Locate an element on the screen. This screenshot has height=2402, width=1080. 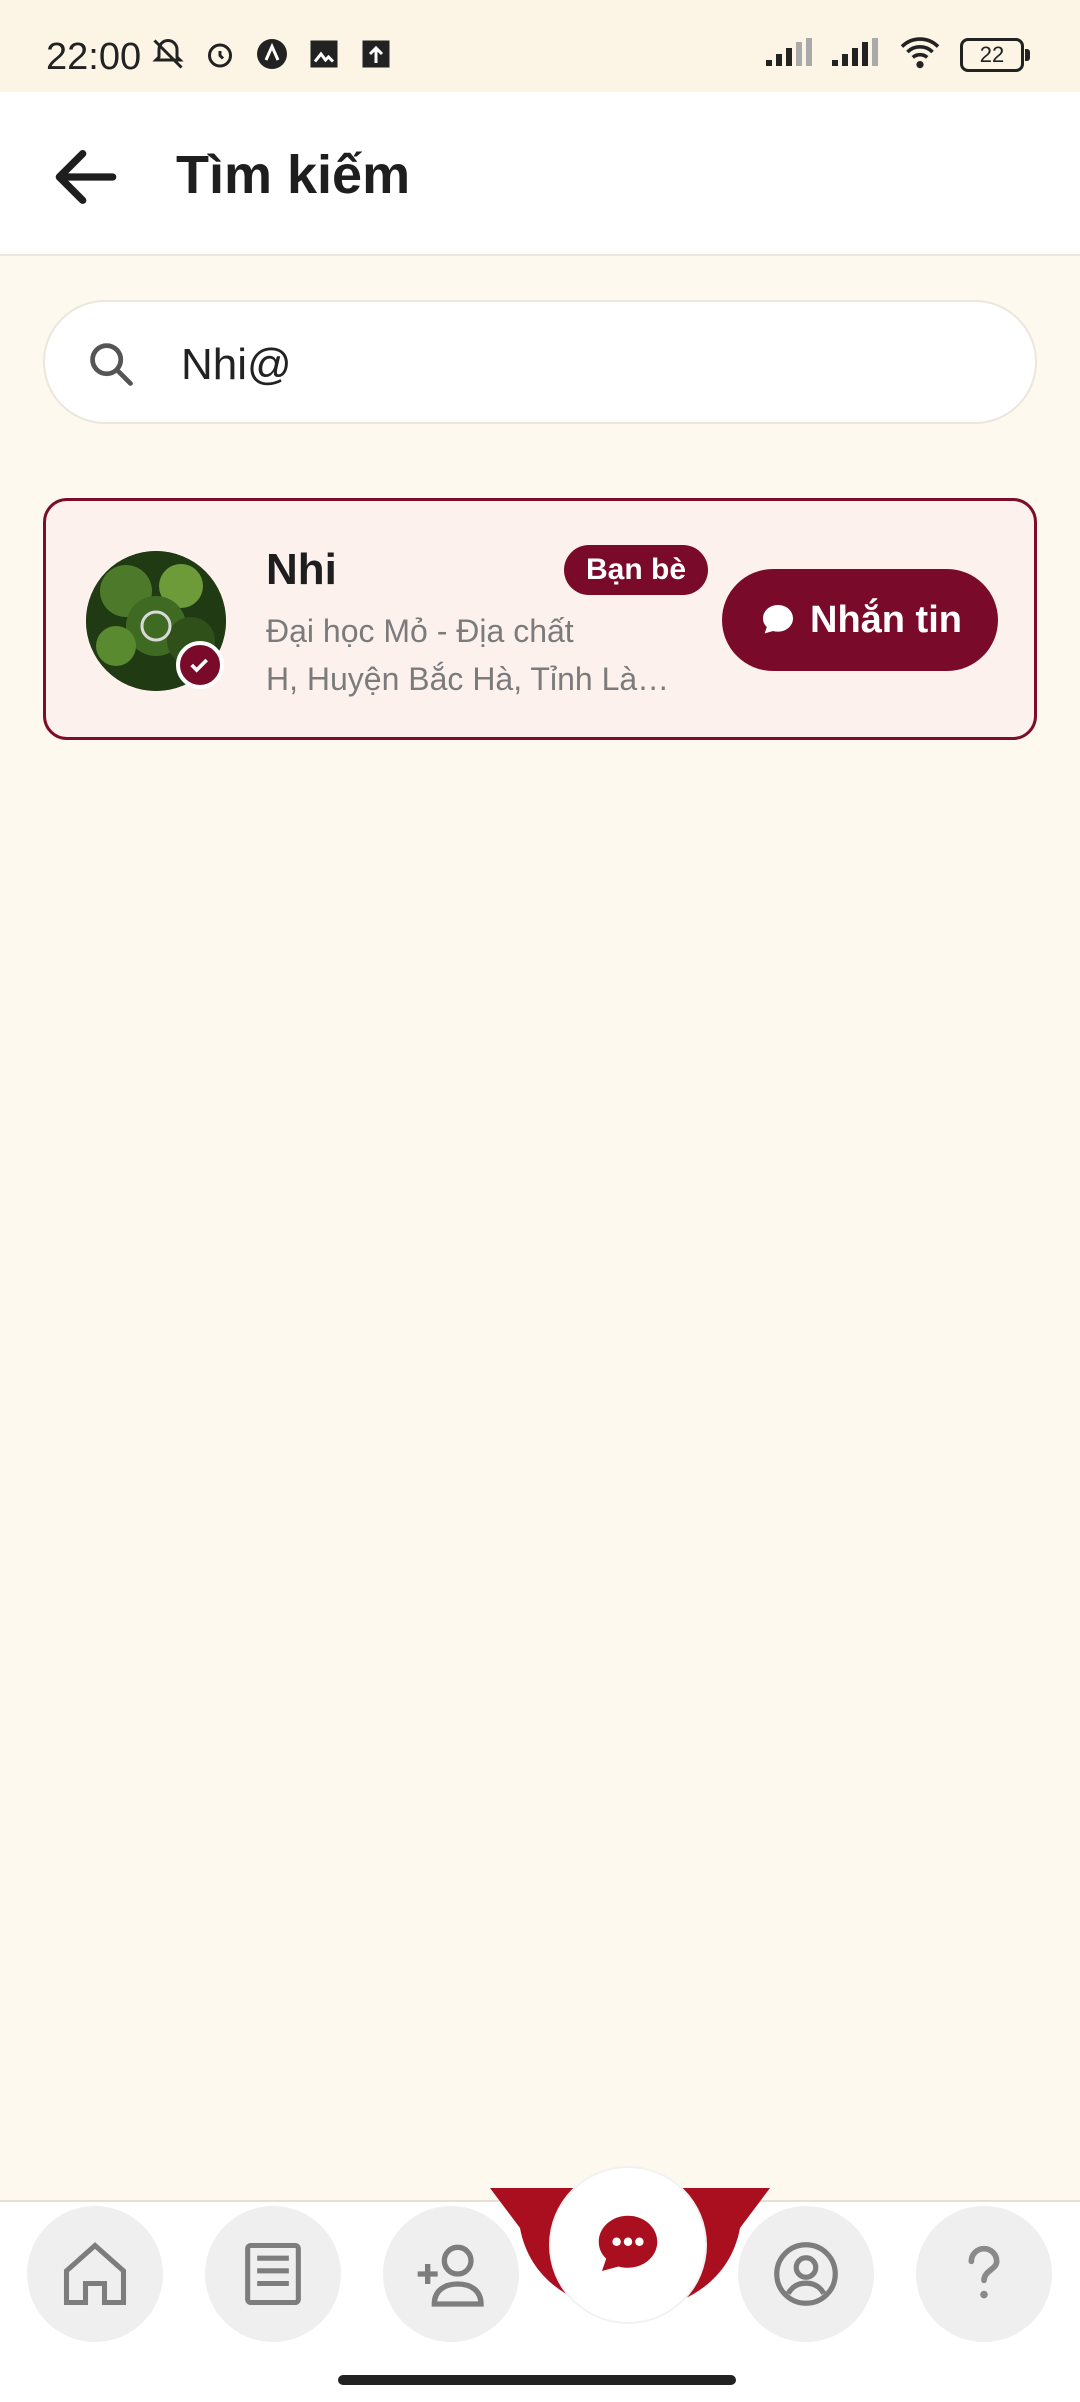
app-bar: Tìm kiếm is located at coordinates (540, 174).